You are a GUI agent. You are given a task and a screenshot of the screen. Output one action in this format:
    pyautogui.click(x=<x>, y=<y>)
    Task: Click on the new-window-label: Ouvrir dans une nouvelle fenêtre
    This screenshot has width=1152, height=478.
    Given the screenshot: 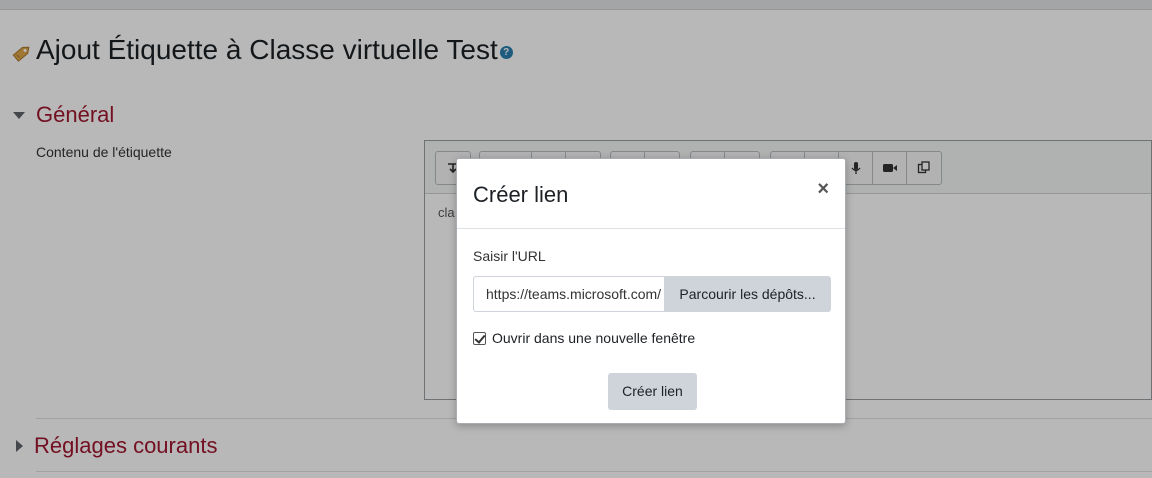 What is the action you would take?
    pyautogui.click(x=594, y=338)
    